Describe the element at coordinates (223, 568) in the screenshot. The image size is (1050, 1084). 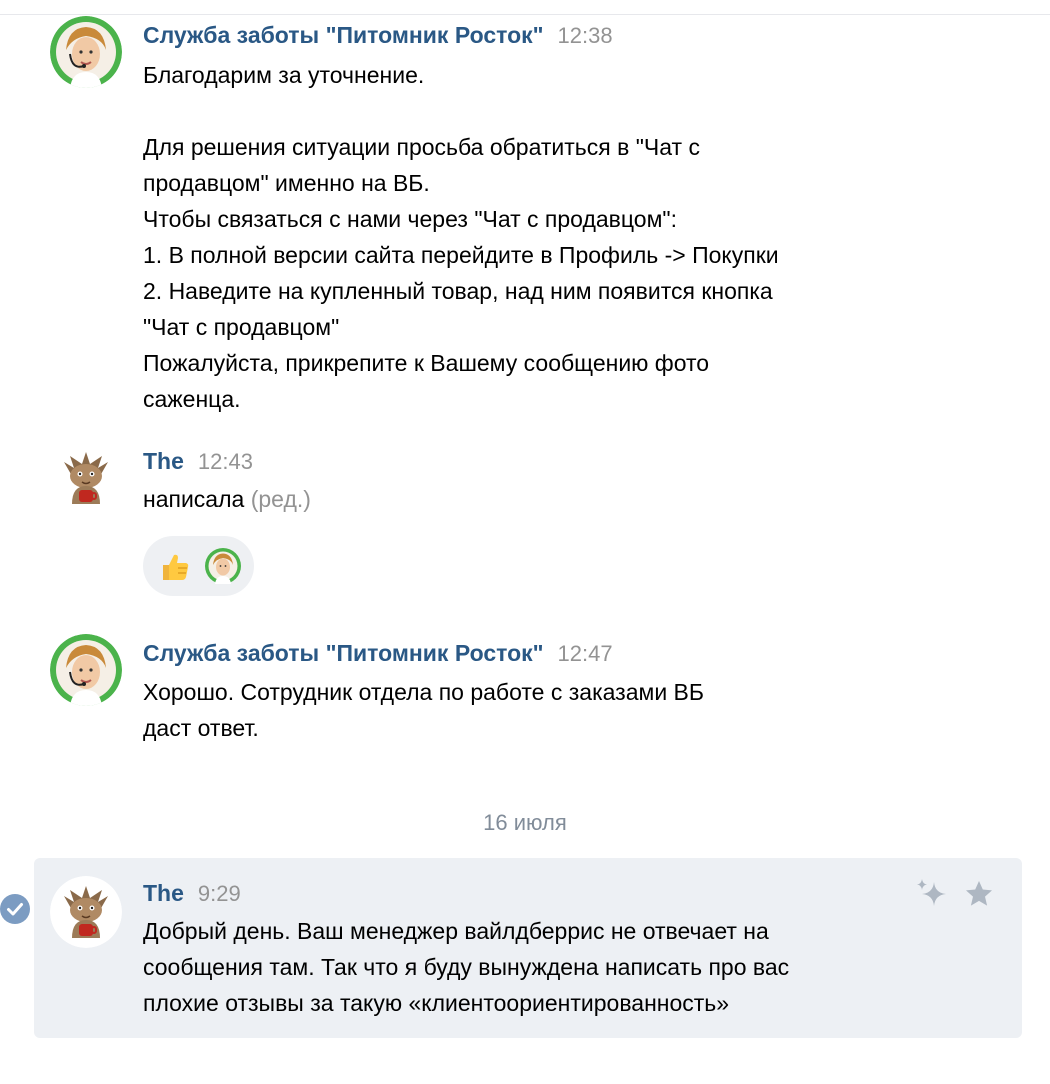
I see `reactor-avatar` at that location.